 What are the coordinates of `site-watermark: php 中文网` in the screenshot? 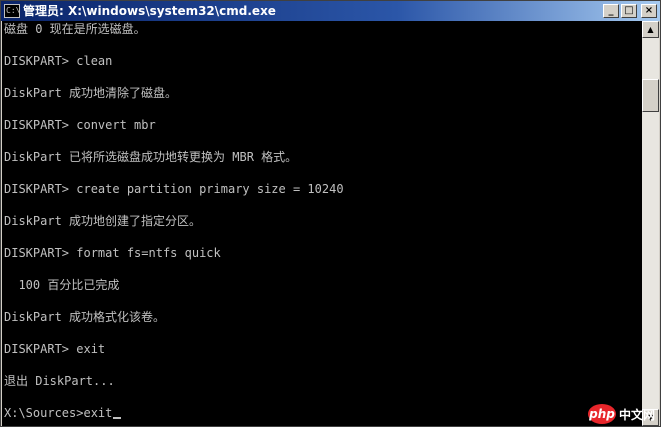 It's located at (621, 414).